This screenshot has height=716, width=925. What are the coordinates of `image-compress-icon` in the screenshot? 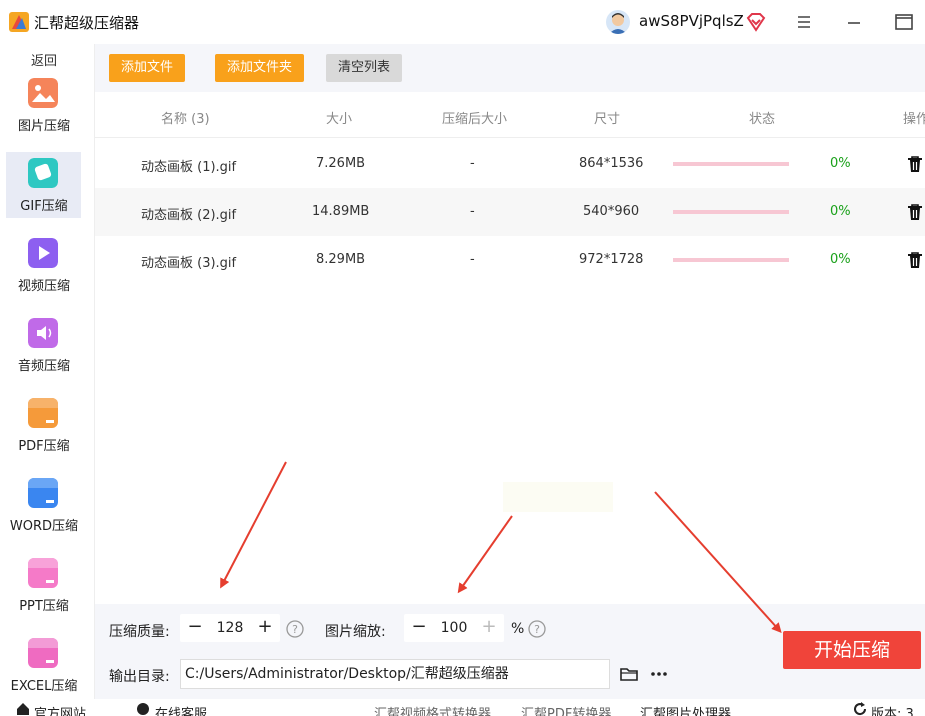 It's located at (43, 93).